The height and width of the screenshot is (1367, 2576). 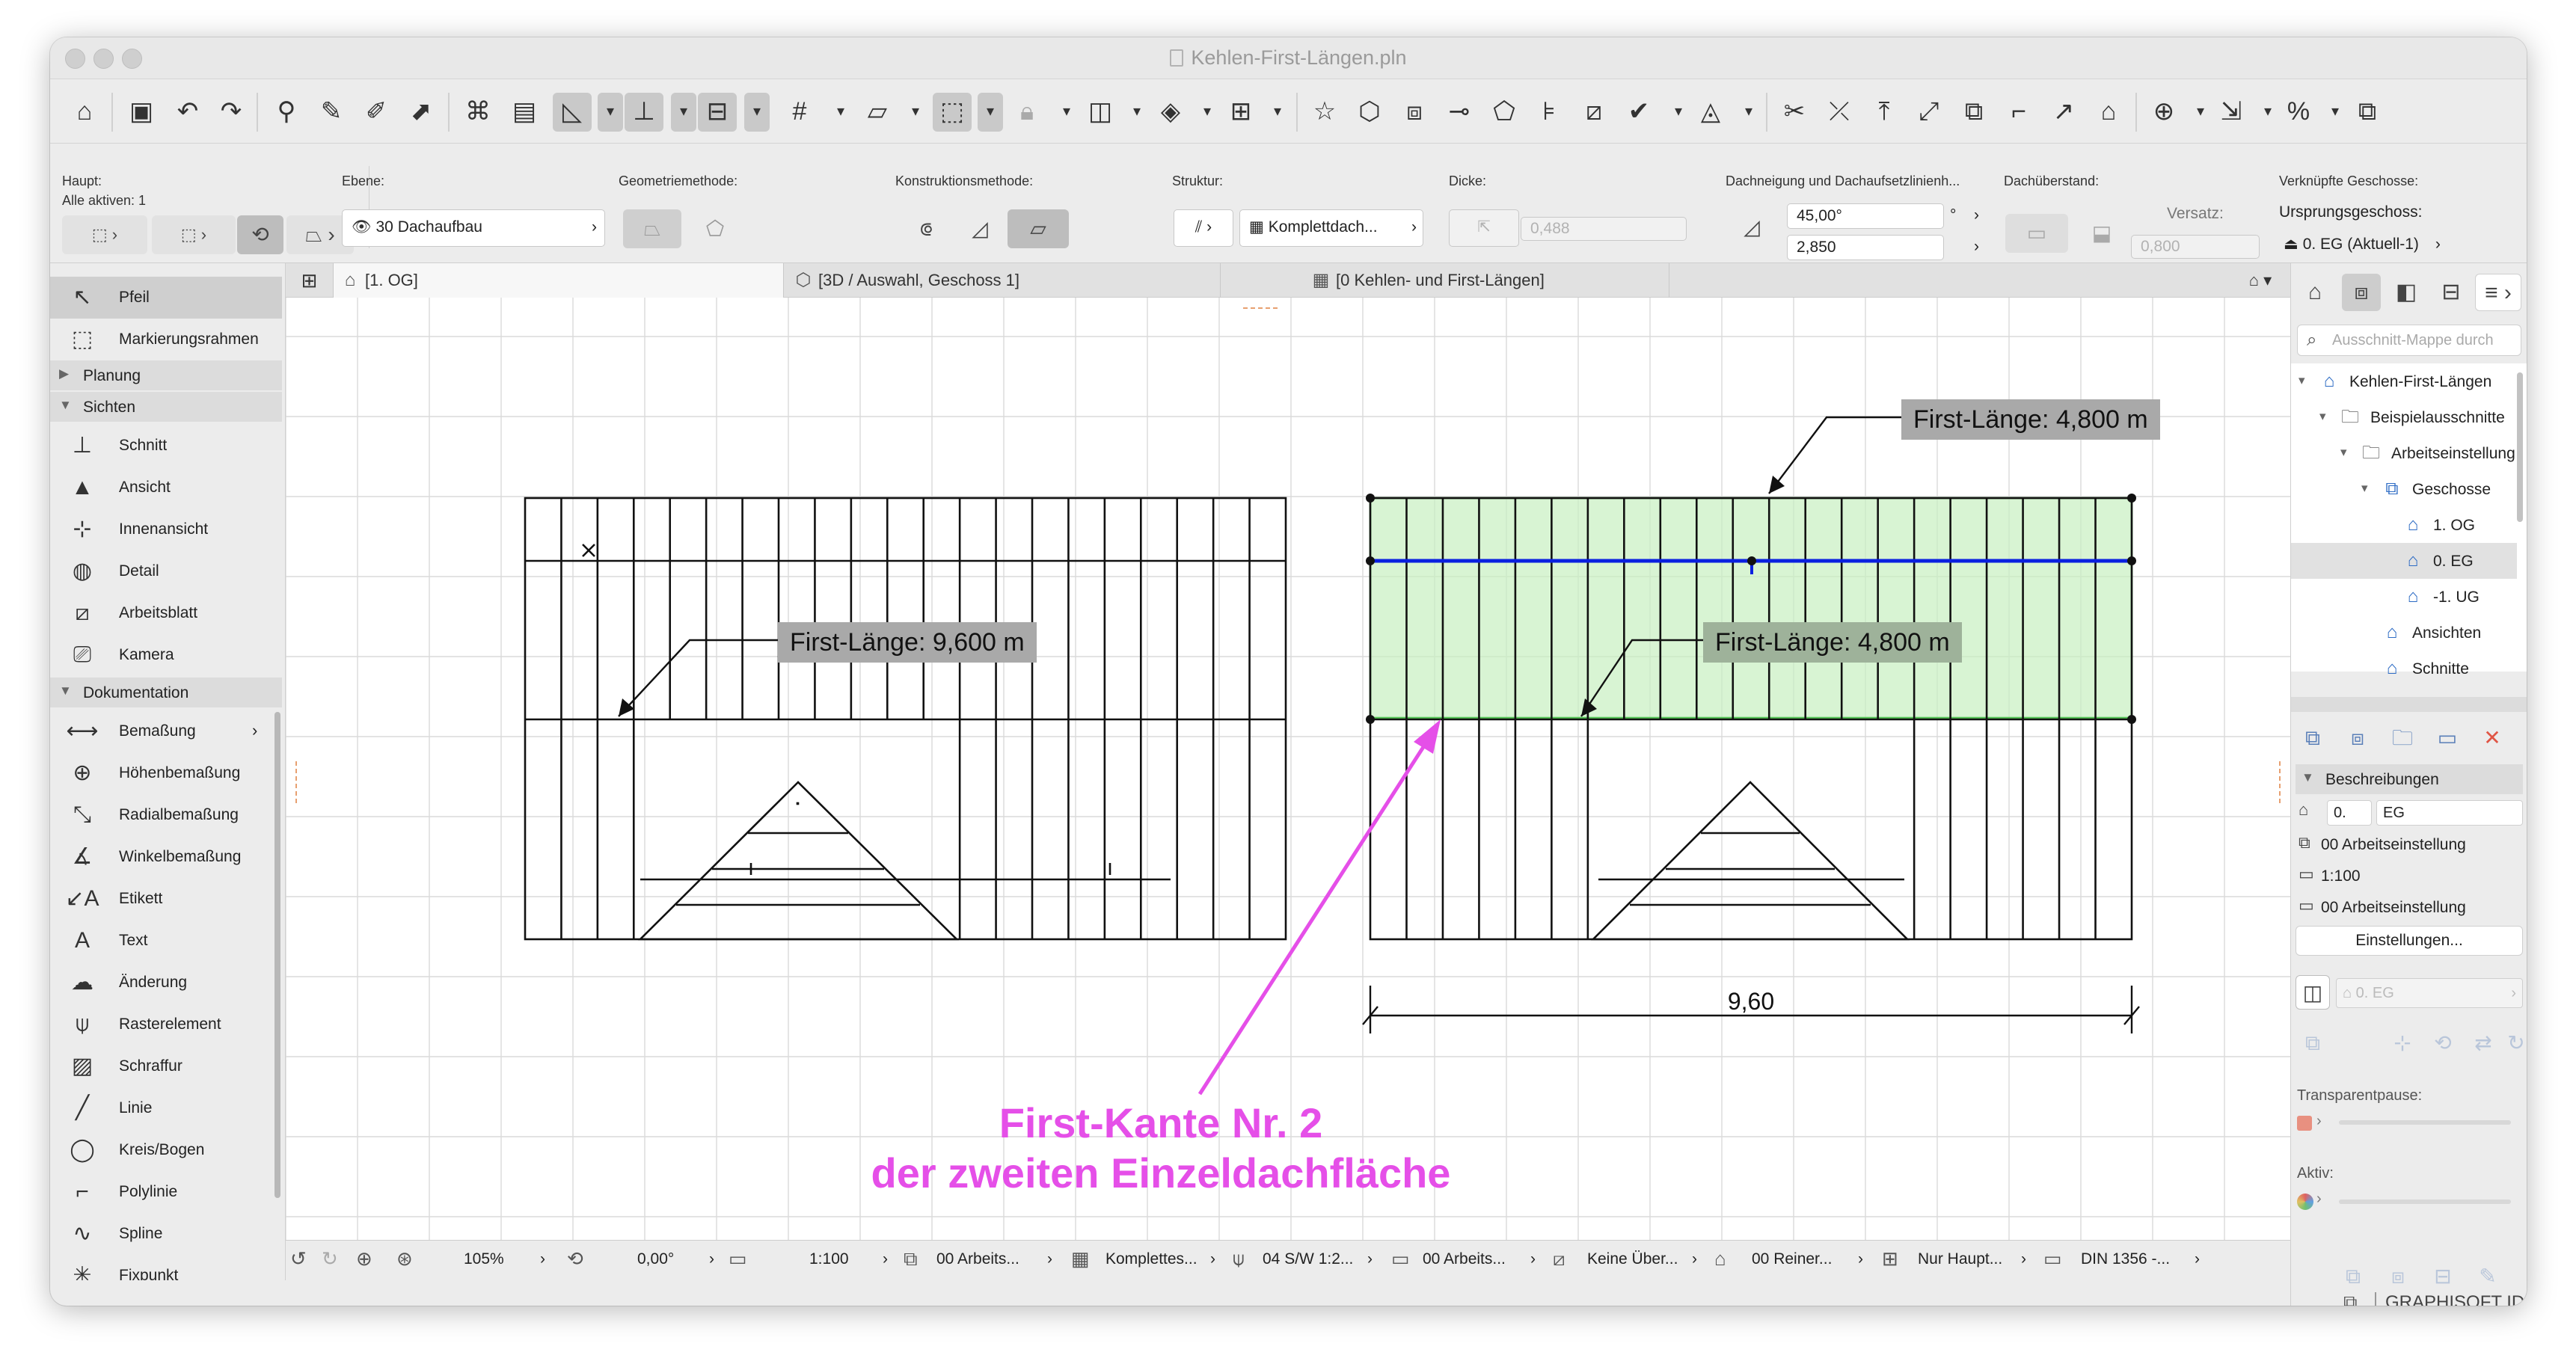 What do you see at coordinates (298, 1259) in the screenshot?
I see `zoom-back-icon: ↺` at bounding box center [298, 1259].